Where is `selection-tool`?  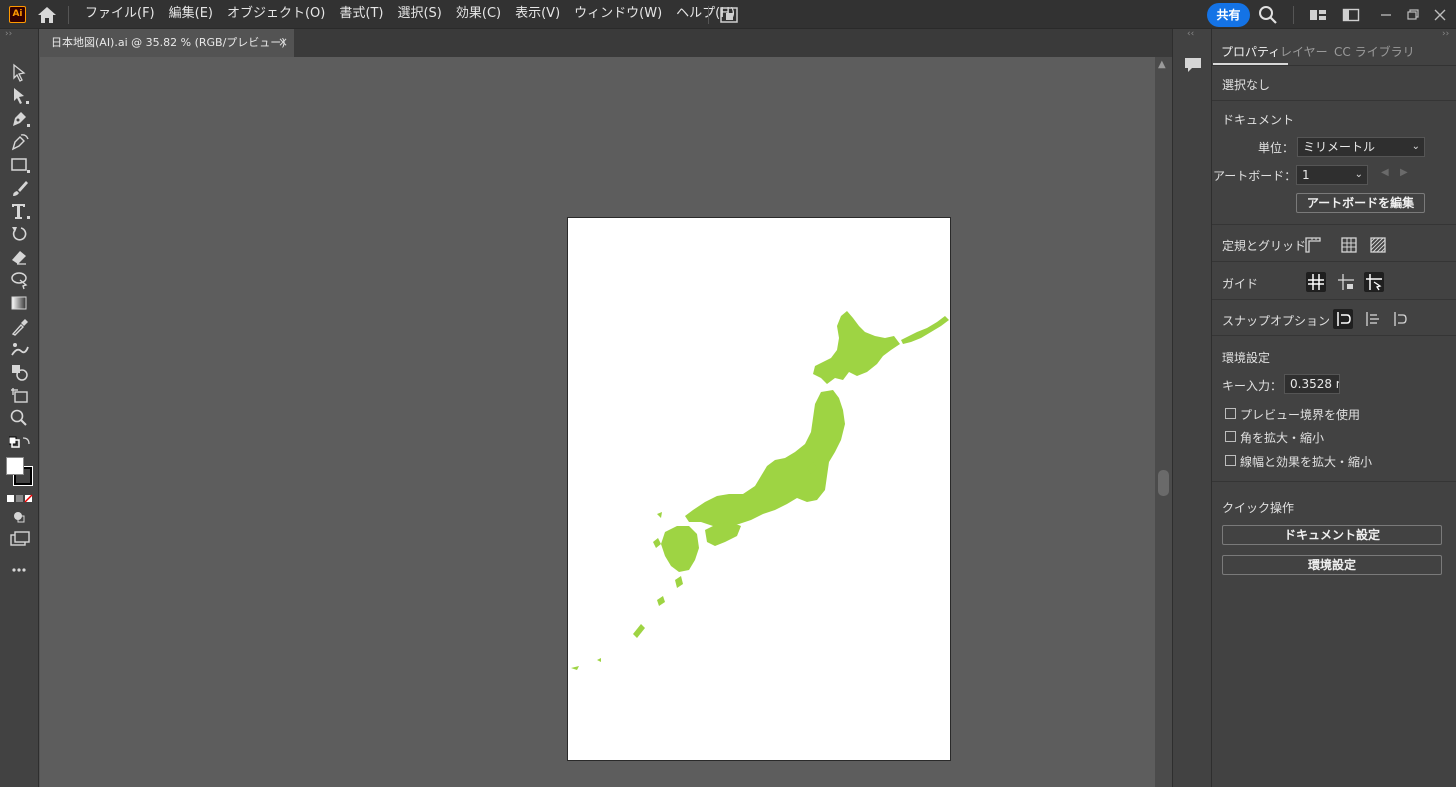 selection-tool is located at coordinates (20, 73).